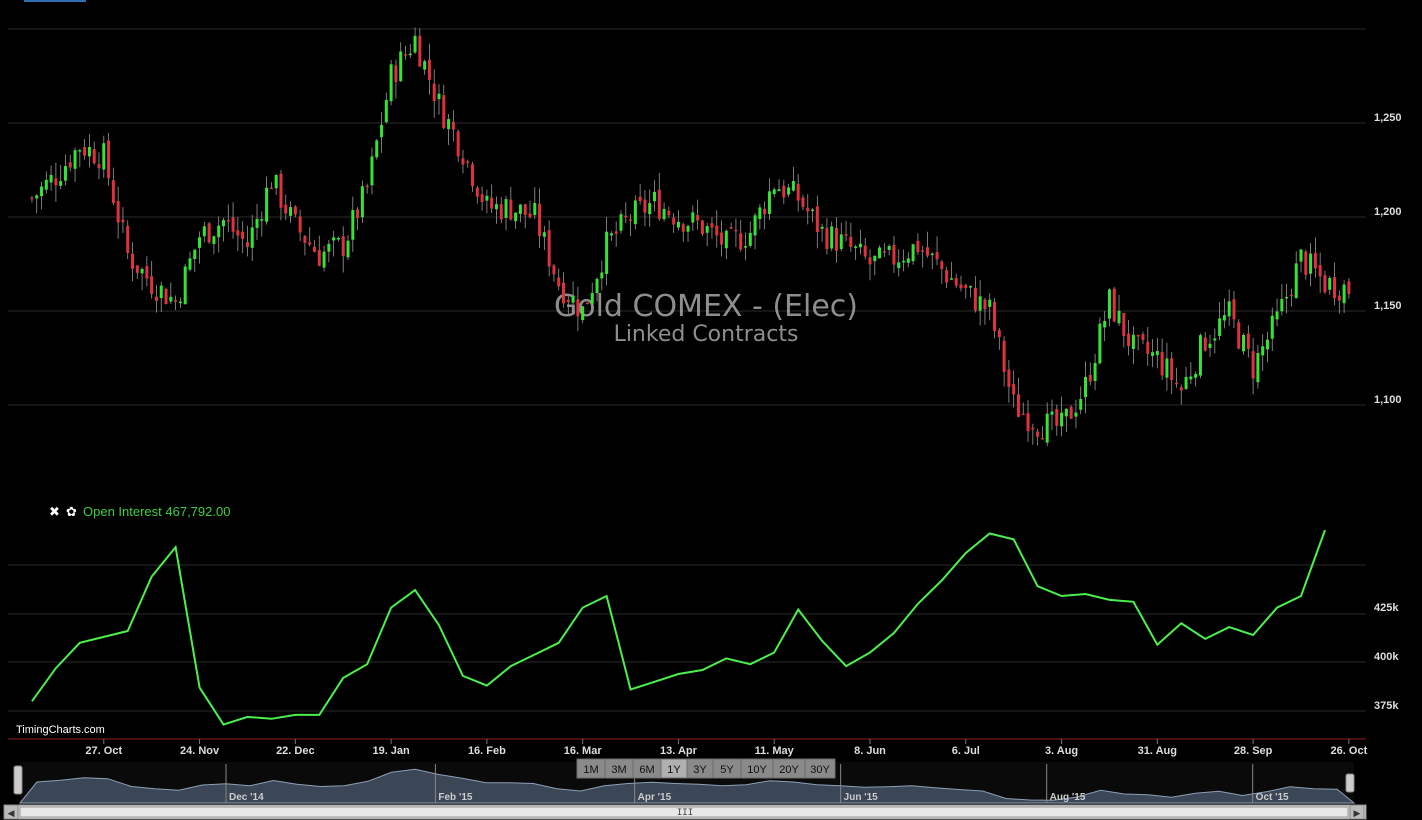 The image size is (1422, 820). I want to click on open-interest-label: Open Interest 467,792.00, so click(156, 511).